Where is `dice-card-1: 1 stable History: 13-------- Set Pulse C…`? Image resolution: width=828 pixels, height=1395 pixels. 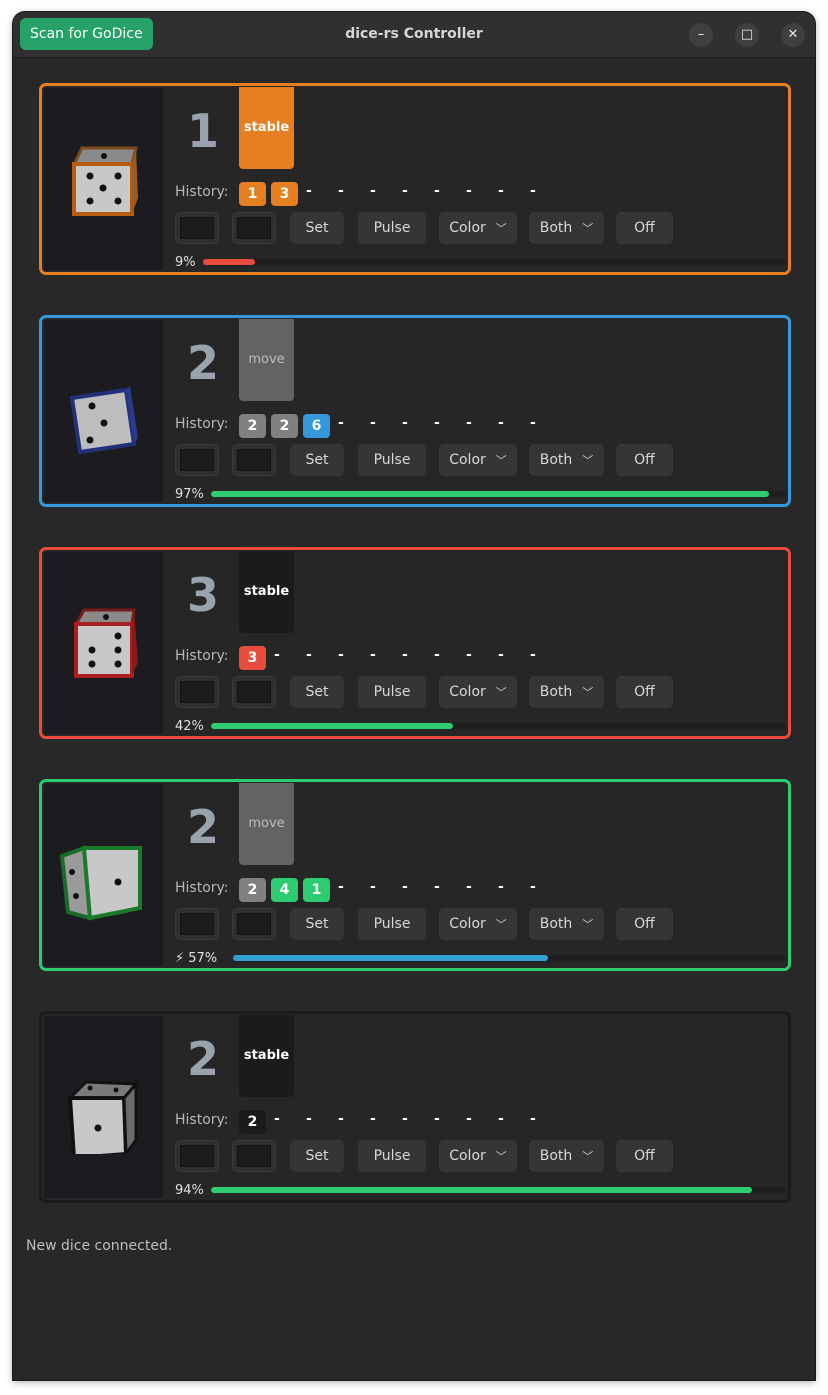 dice-card-1: 1 stable History: 13-------- Set Pulse C… is located at coordinates (415, 179).